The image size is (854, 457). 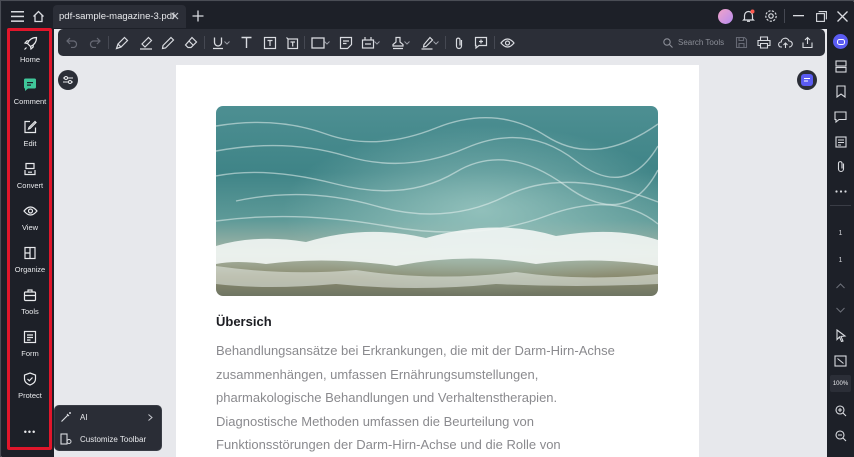 I want to click on home-icon, so click(x=38, y=16).